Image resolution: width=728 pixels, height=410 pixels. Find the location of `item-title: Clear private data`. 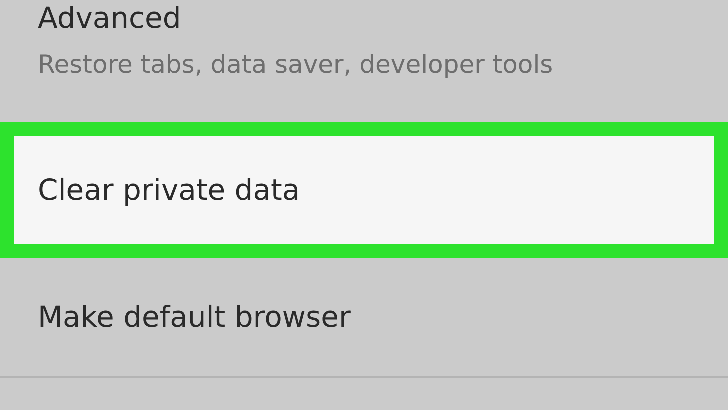

item-title: Clear private data is located at coordinates (170, 190).